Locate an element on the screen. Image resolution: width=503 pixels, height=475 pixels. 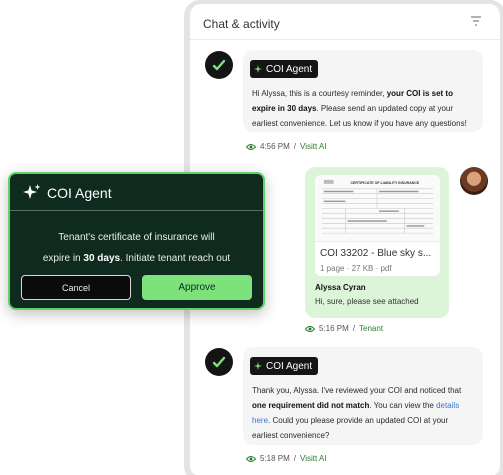
message-source: Tenant is located at coordinates (371, 328).